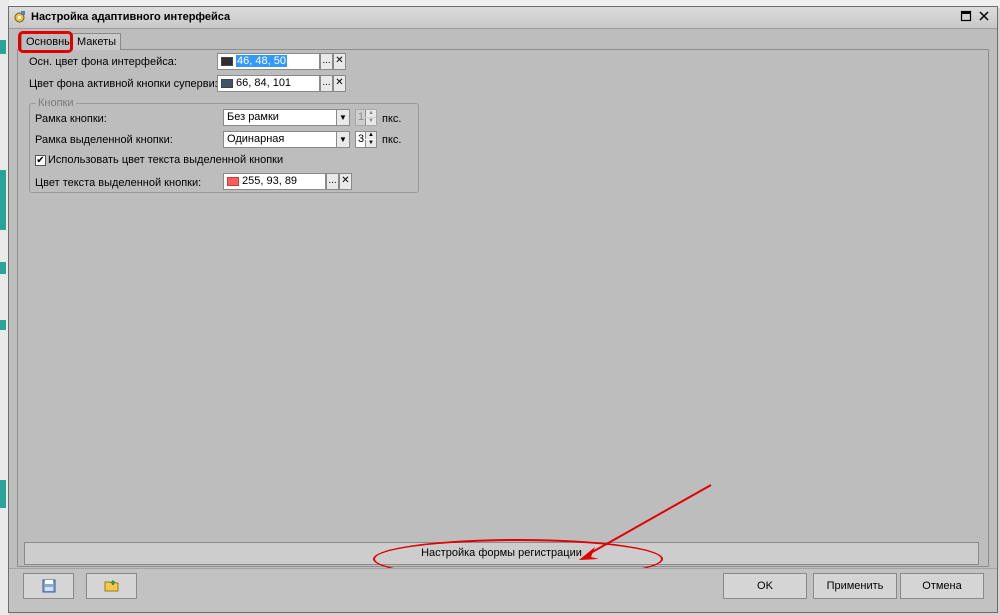 The width and height of the screenshot is (1000, 615). Describe the element at coordinates (45, 42) in the screenshot. I see `tab-highlight-annotation` at that location.